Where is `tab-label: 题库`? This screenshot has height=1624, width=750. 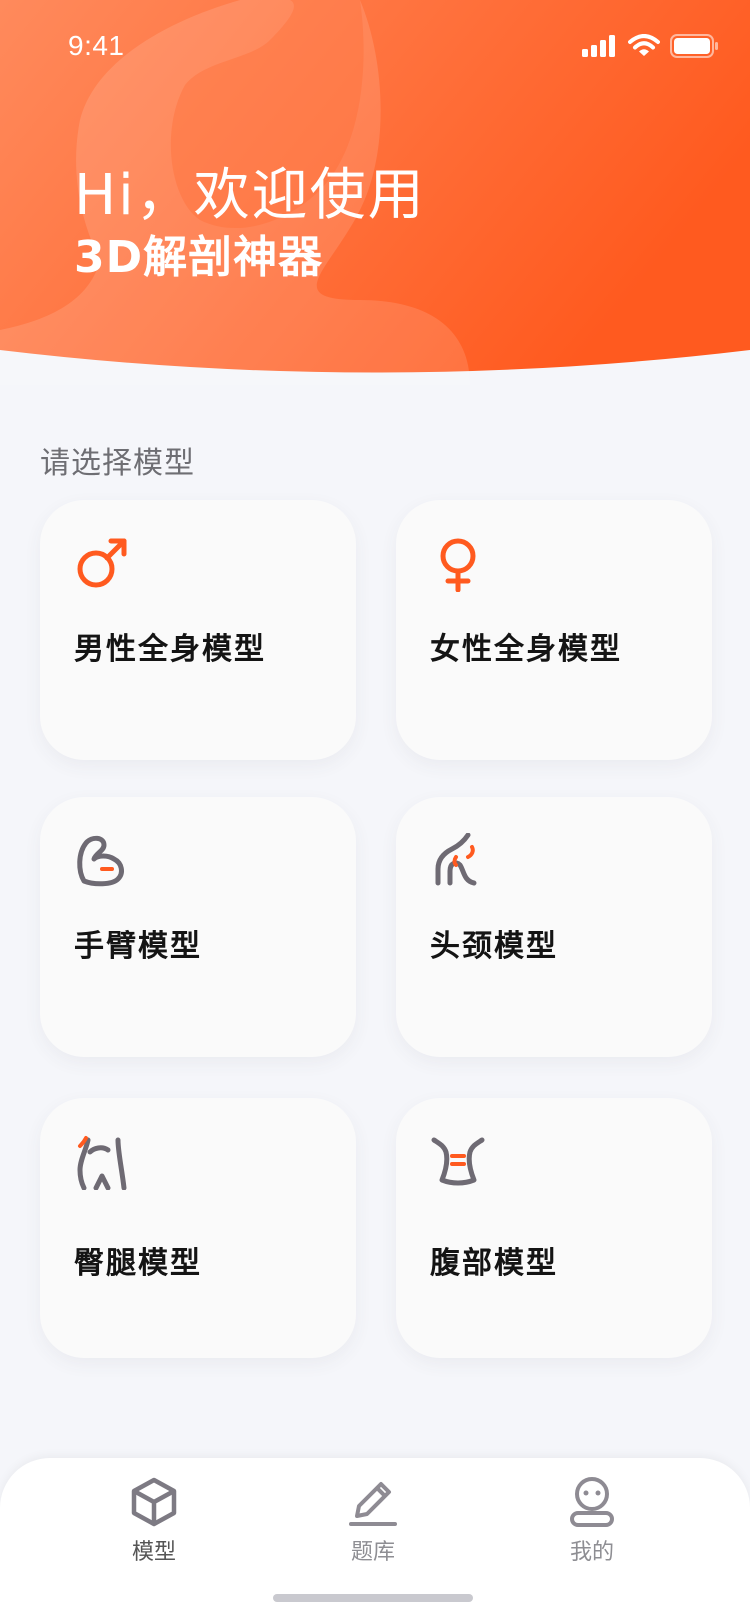
tab-label: 题库 is located at coordinates (372, 1552).